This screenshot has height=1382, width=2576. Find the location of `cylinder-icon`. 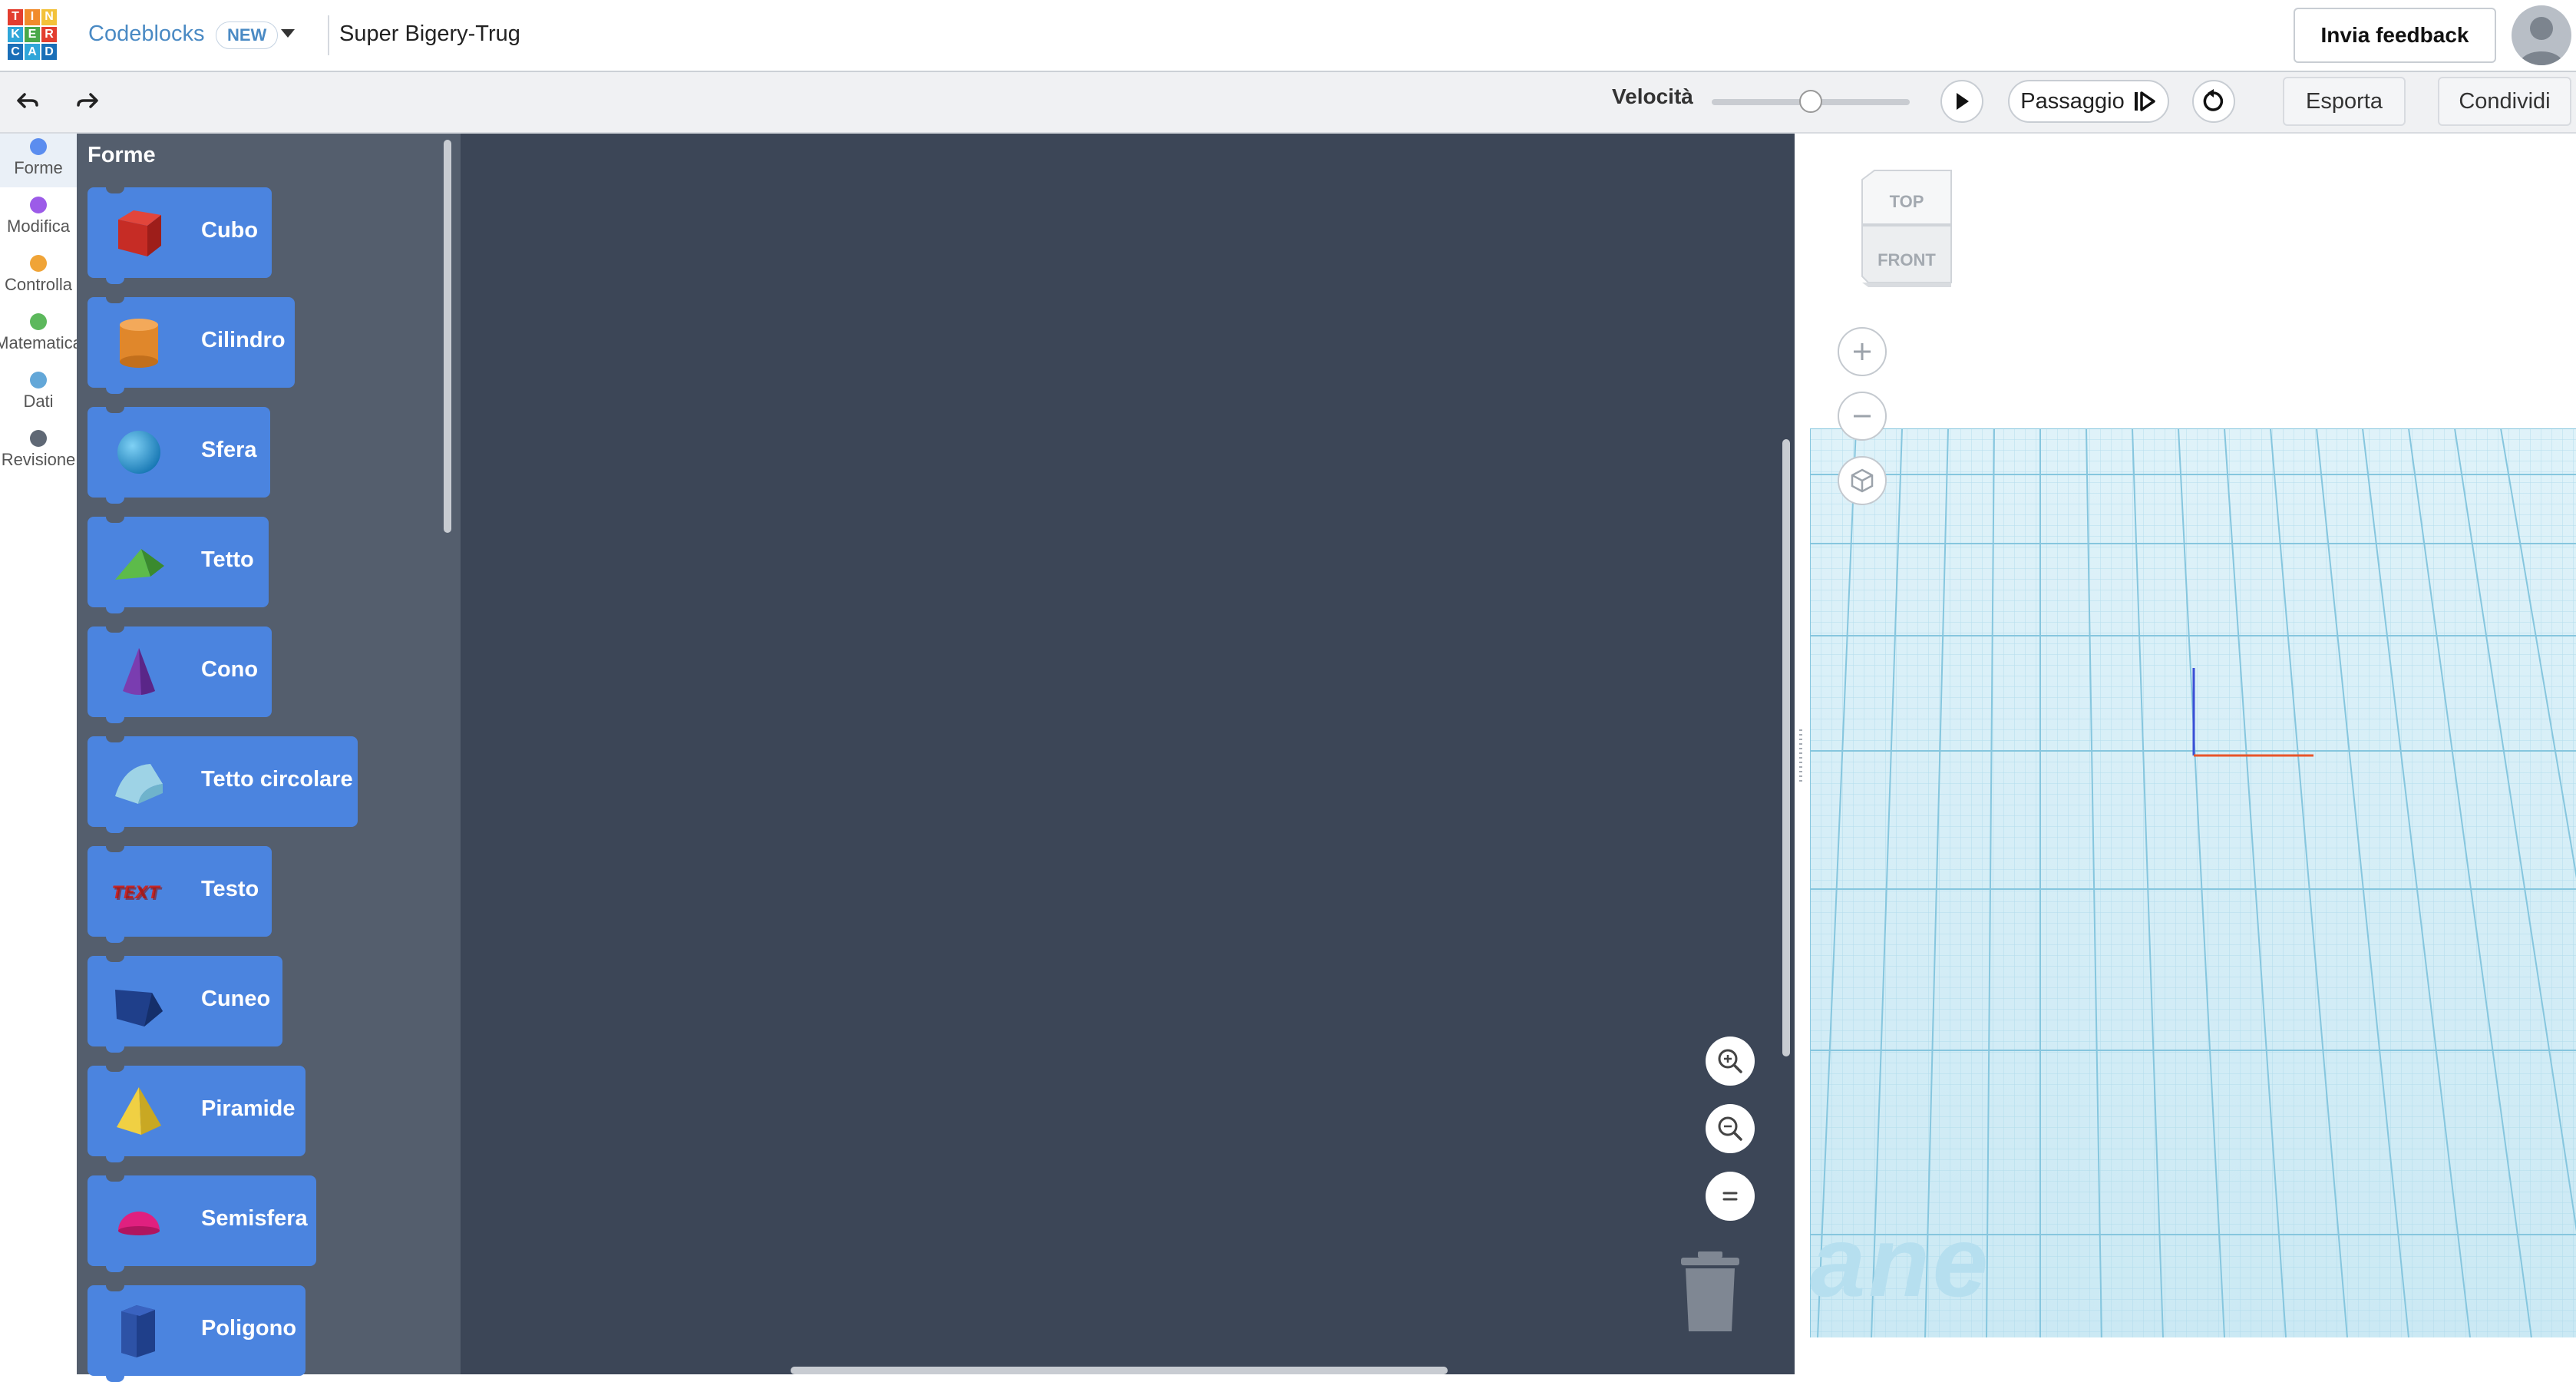

cylinder-icon is located at coordinates (139, 343).